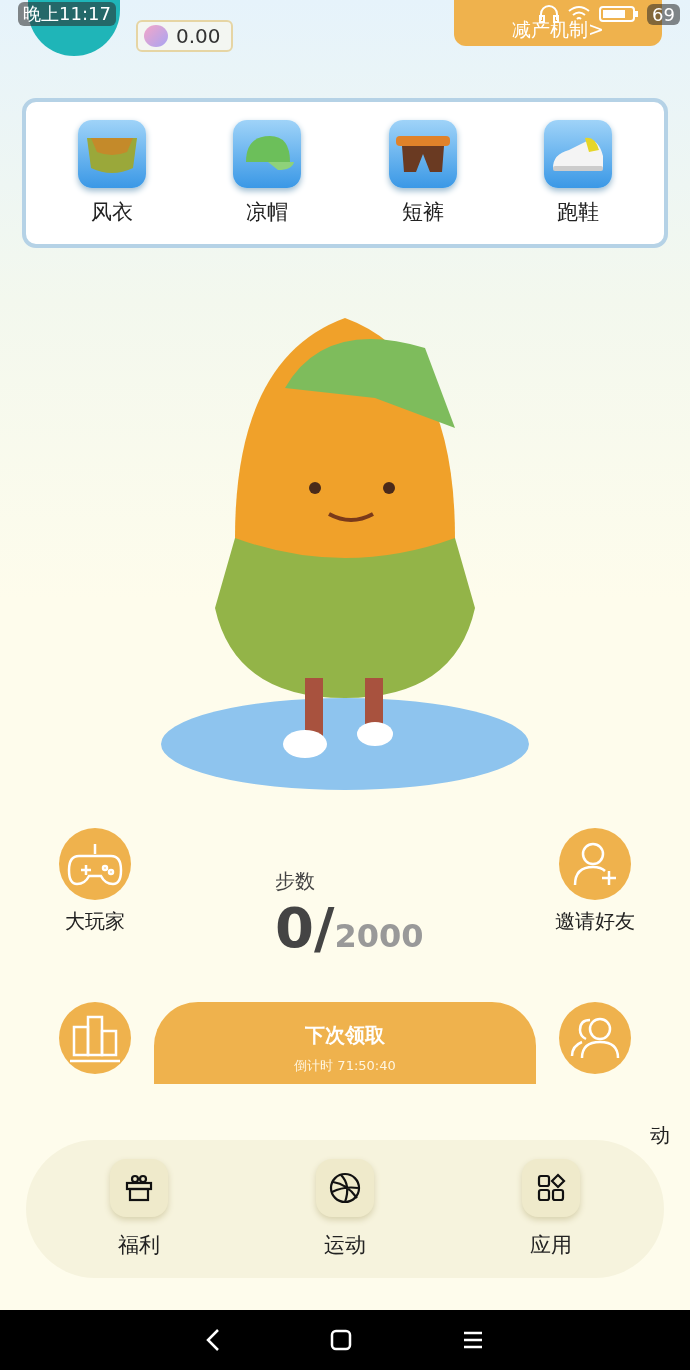 The image size is (690, 1370). What do you see at coordinates (595, 1038) in the screenshot?
I see `users-icon` at bounding box center [595, 1038].